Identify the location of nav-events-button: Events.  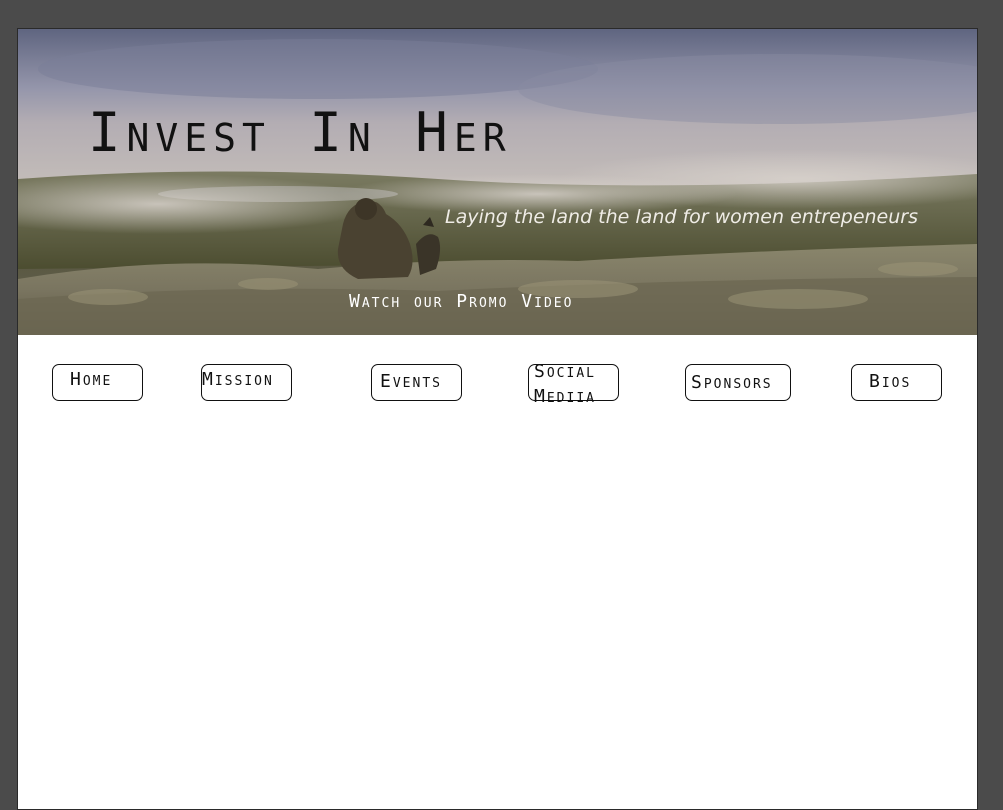
(416, 382).